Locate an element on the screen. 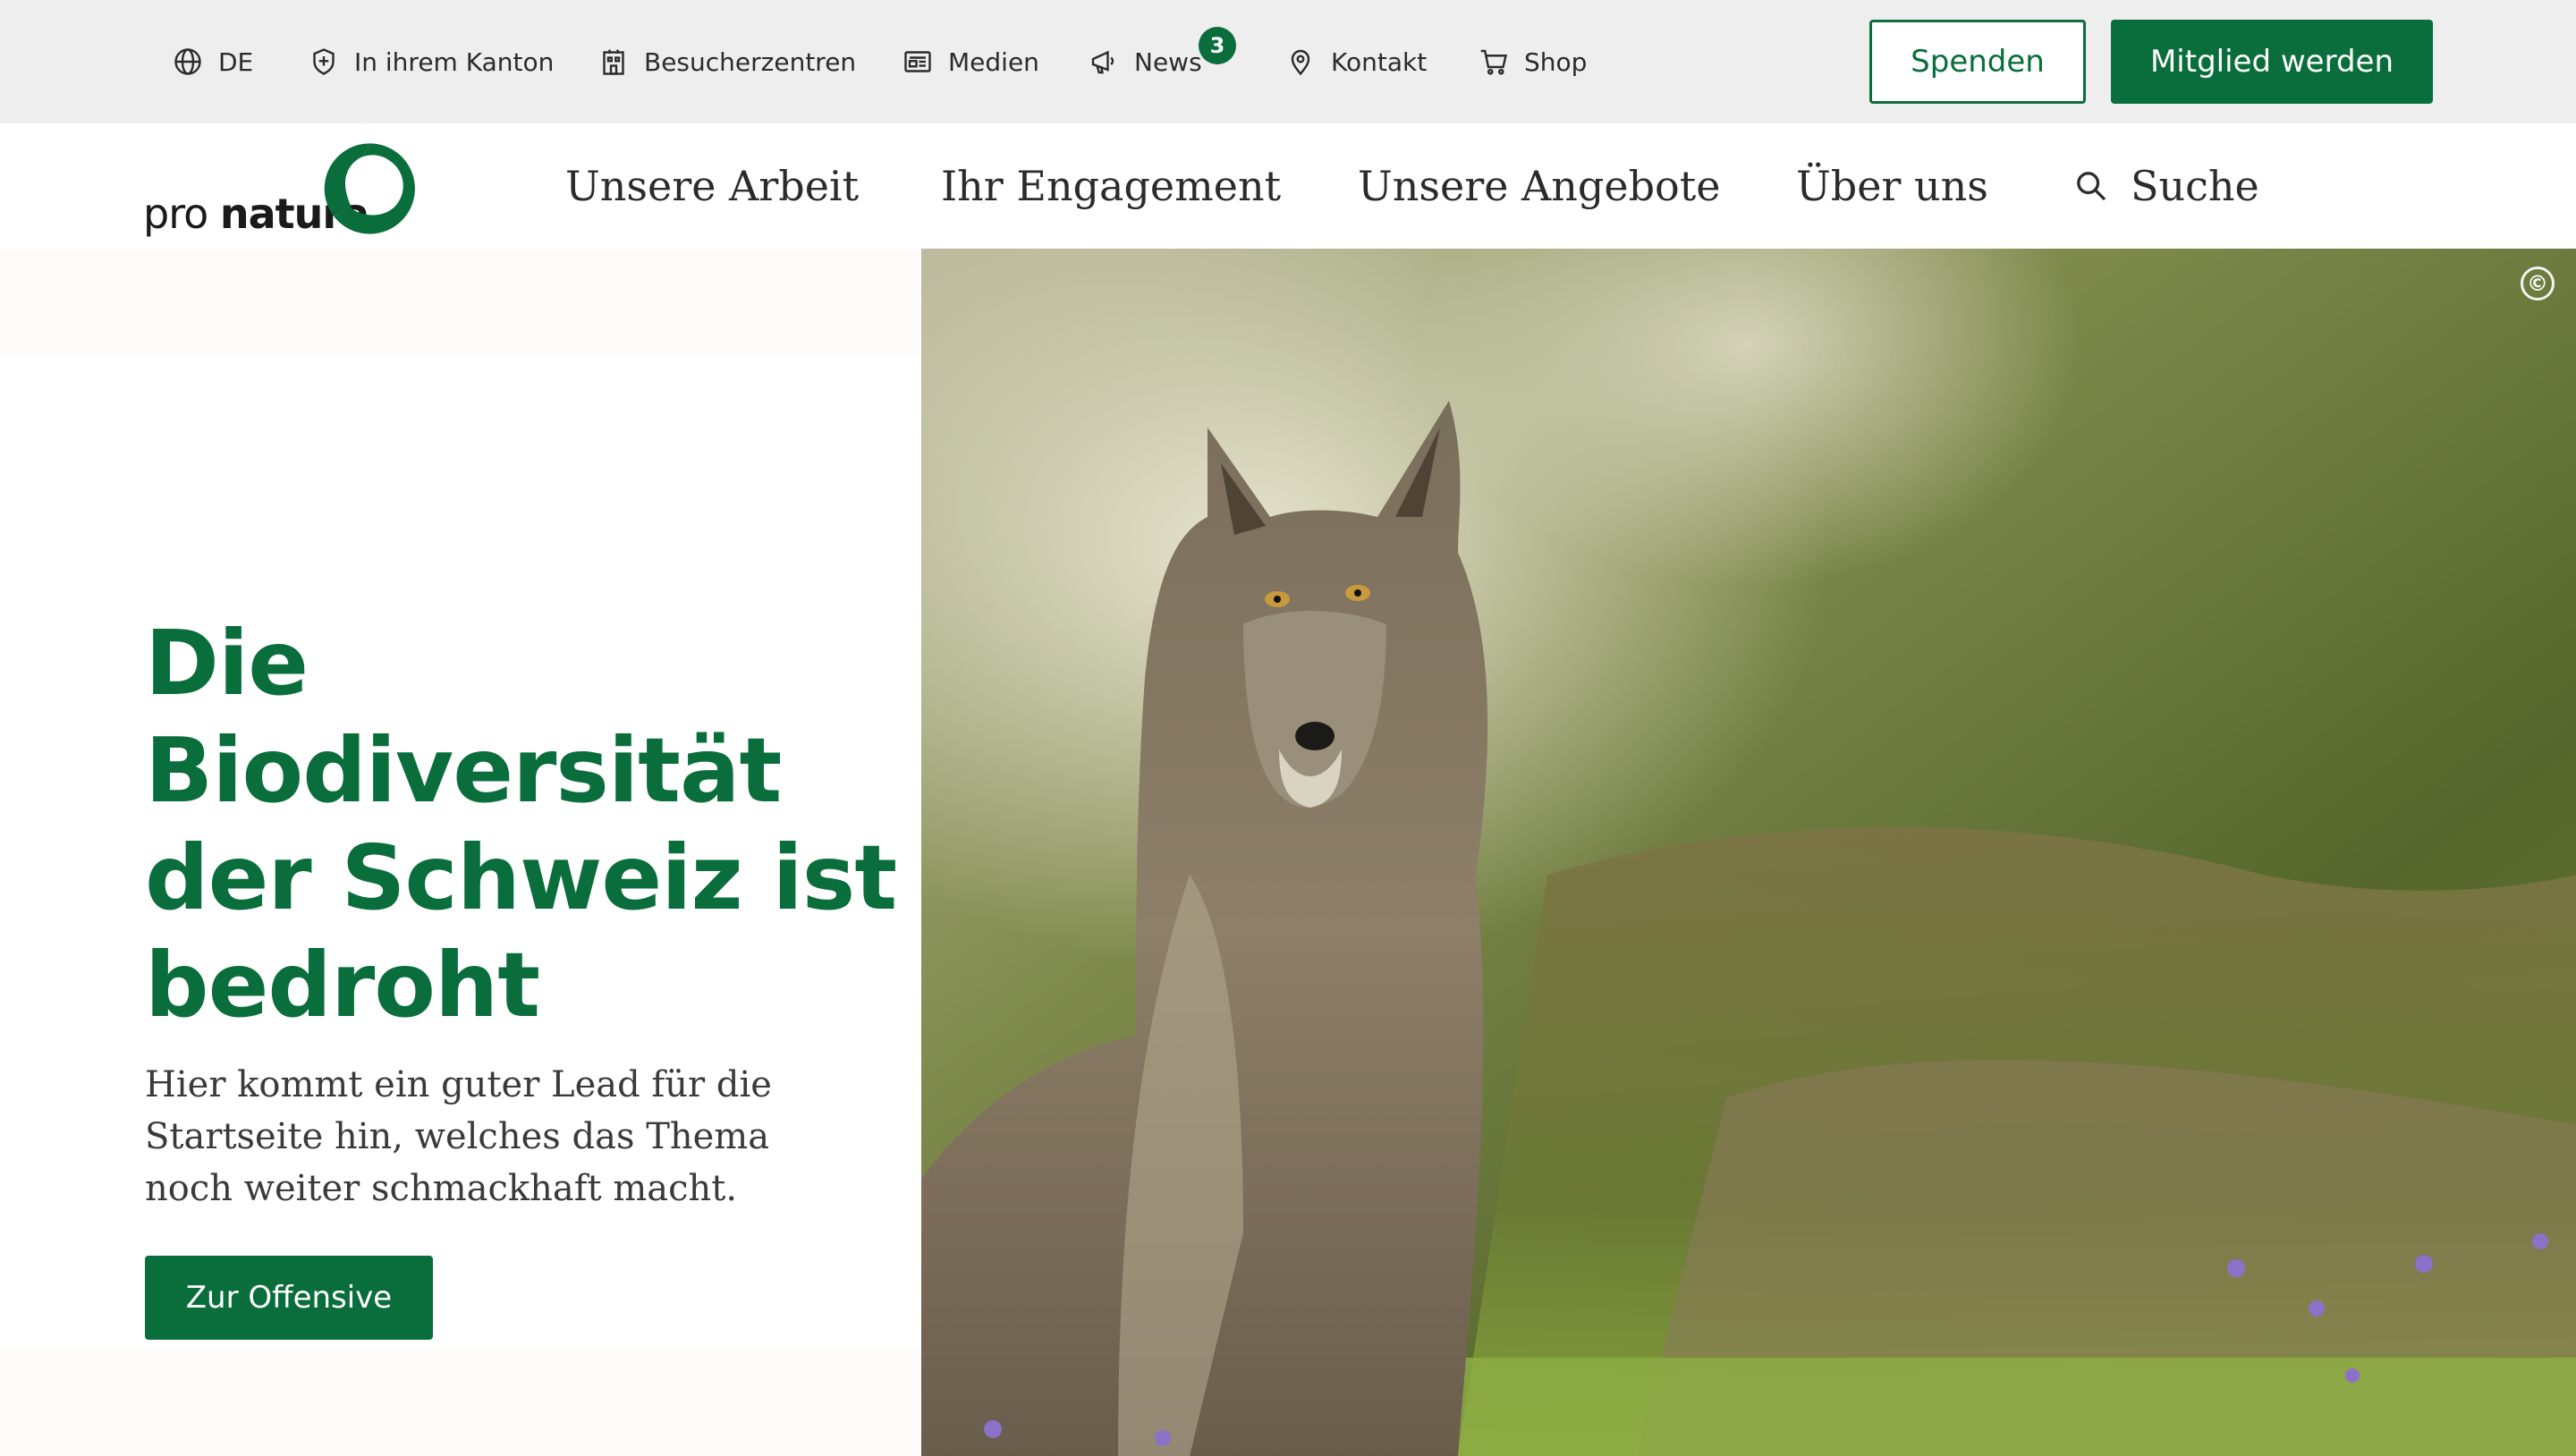 The width and height of the screenshot is (2576, 1456). nav-our-offers: Unsere Angebote is located at coordinates (1539, 186).